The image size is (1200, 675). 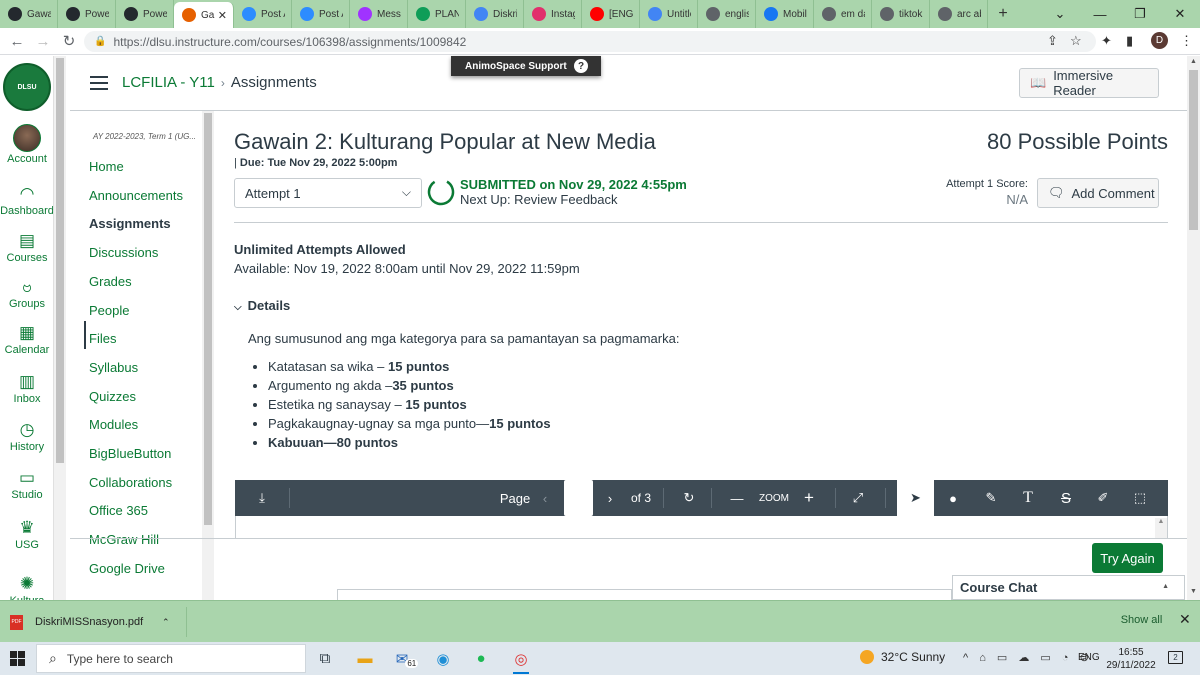 I want to click on language-indicator: ENG, so click(x=1089, y=657).